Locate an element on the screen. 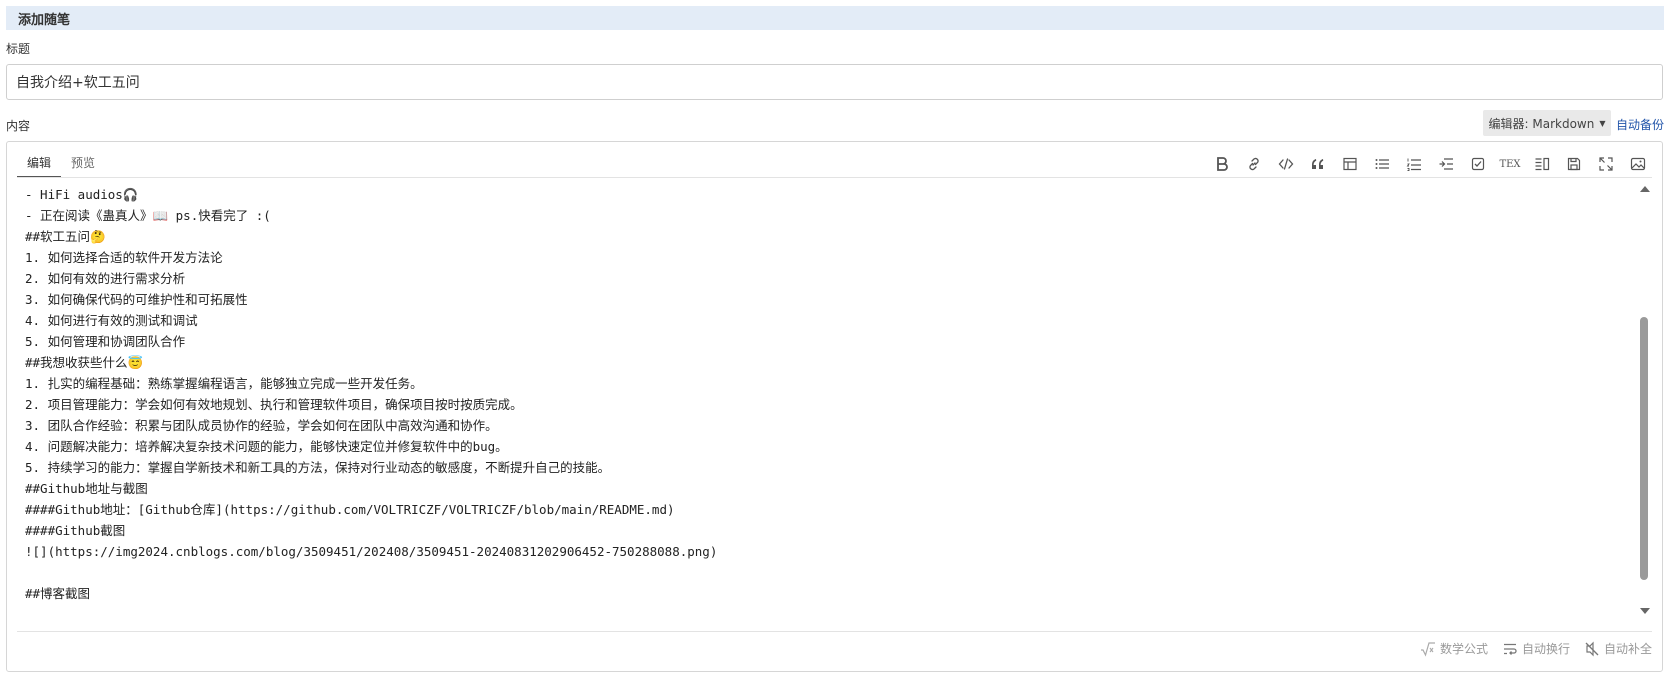  editor-tabs: 编辑 预览 is located at coordinates (61, 163).